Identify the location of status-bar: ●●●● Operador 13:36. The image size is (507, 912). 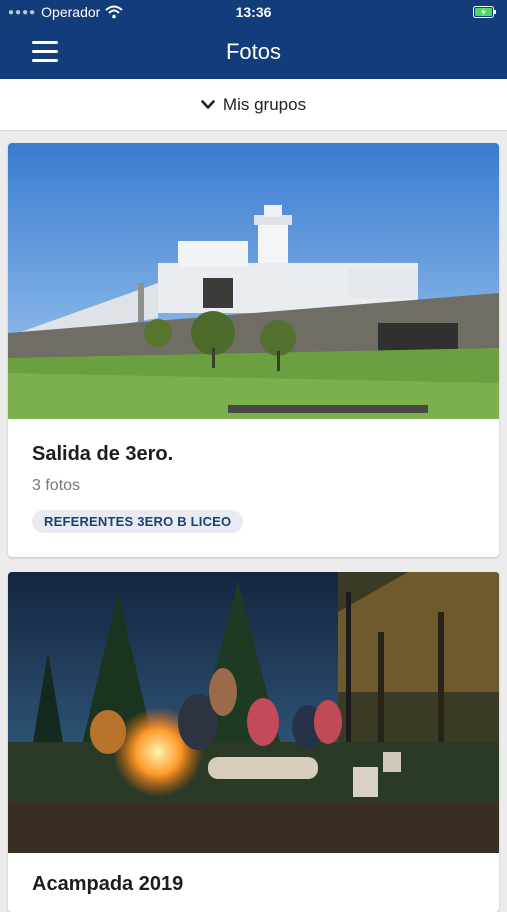
(253, 13).